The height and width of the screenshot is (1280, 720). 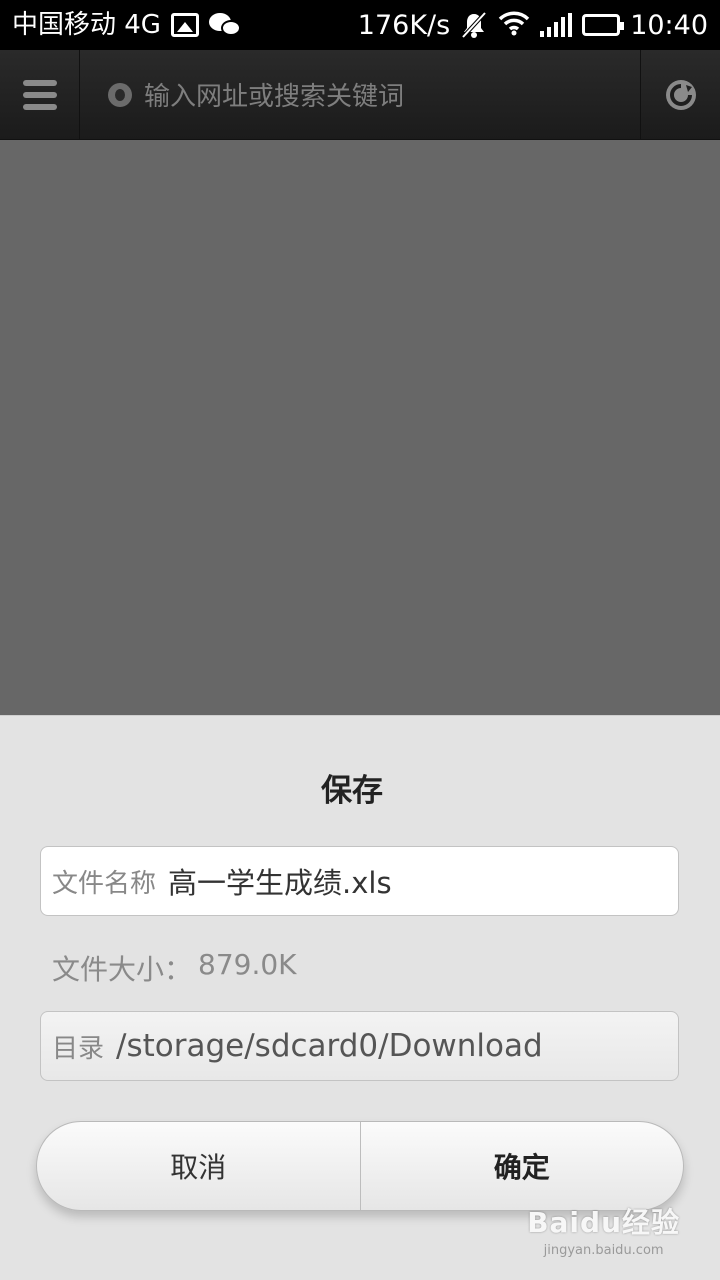 What do you see at coordinates (184, 25) in the screenshot?
I see `gallery-icon` at bounding box center [184, 25].